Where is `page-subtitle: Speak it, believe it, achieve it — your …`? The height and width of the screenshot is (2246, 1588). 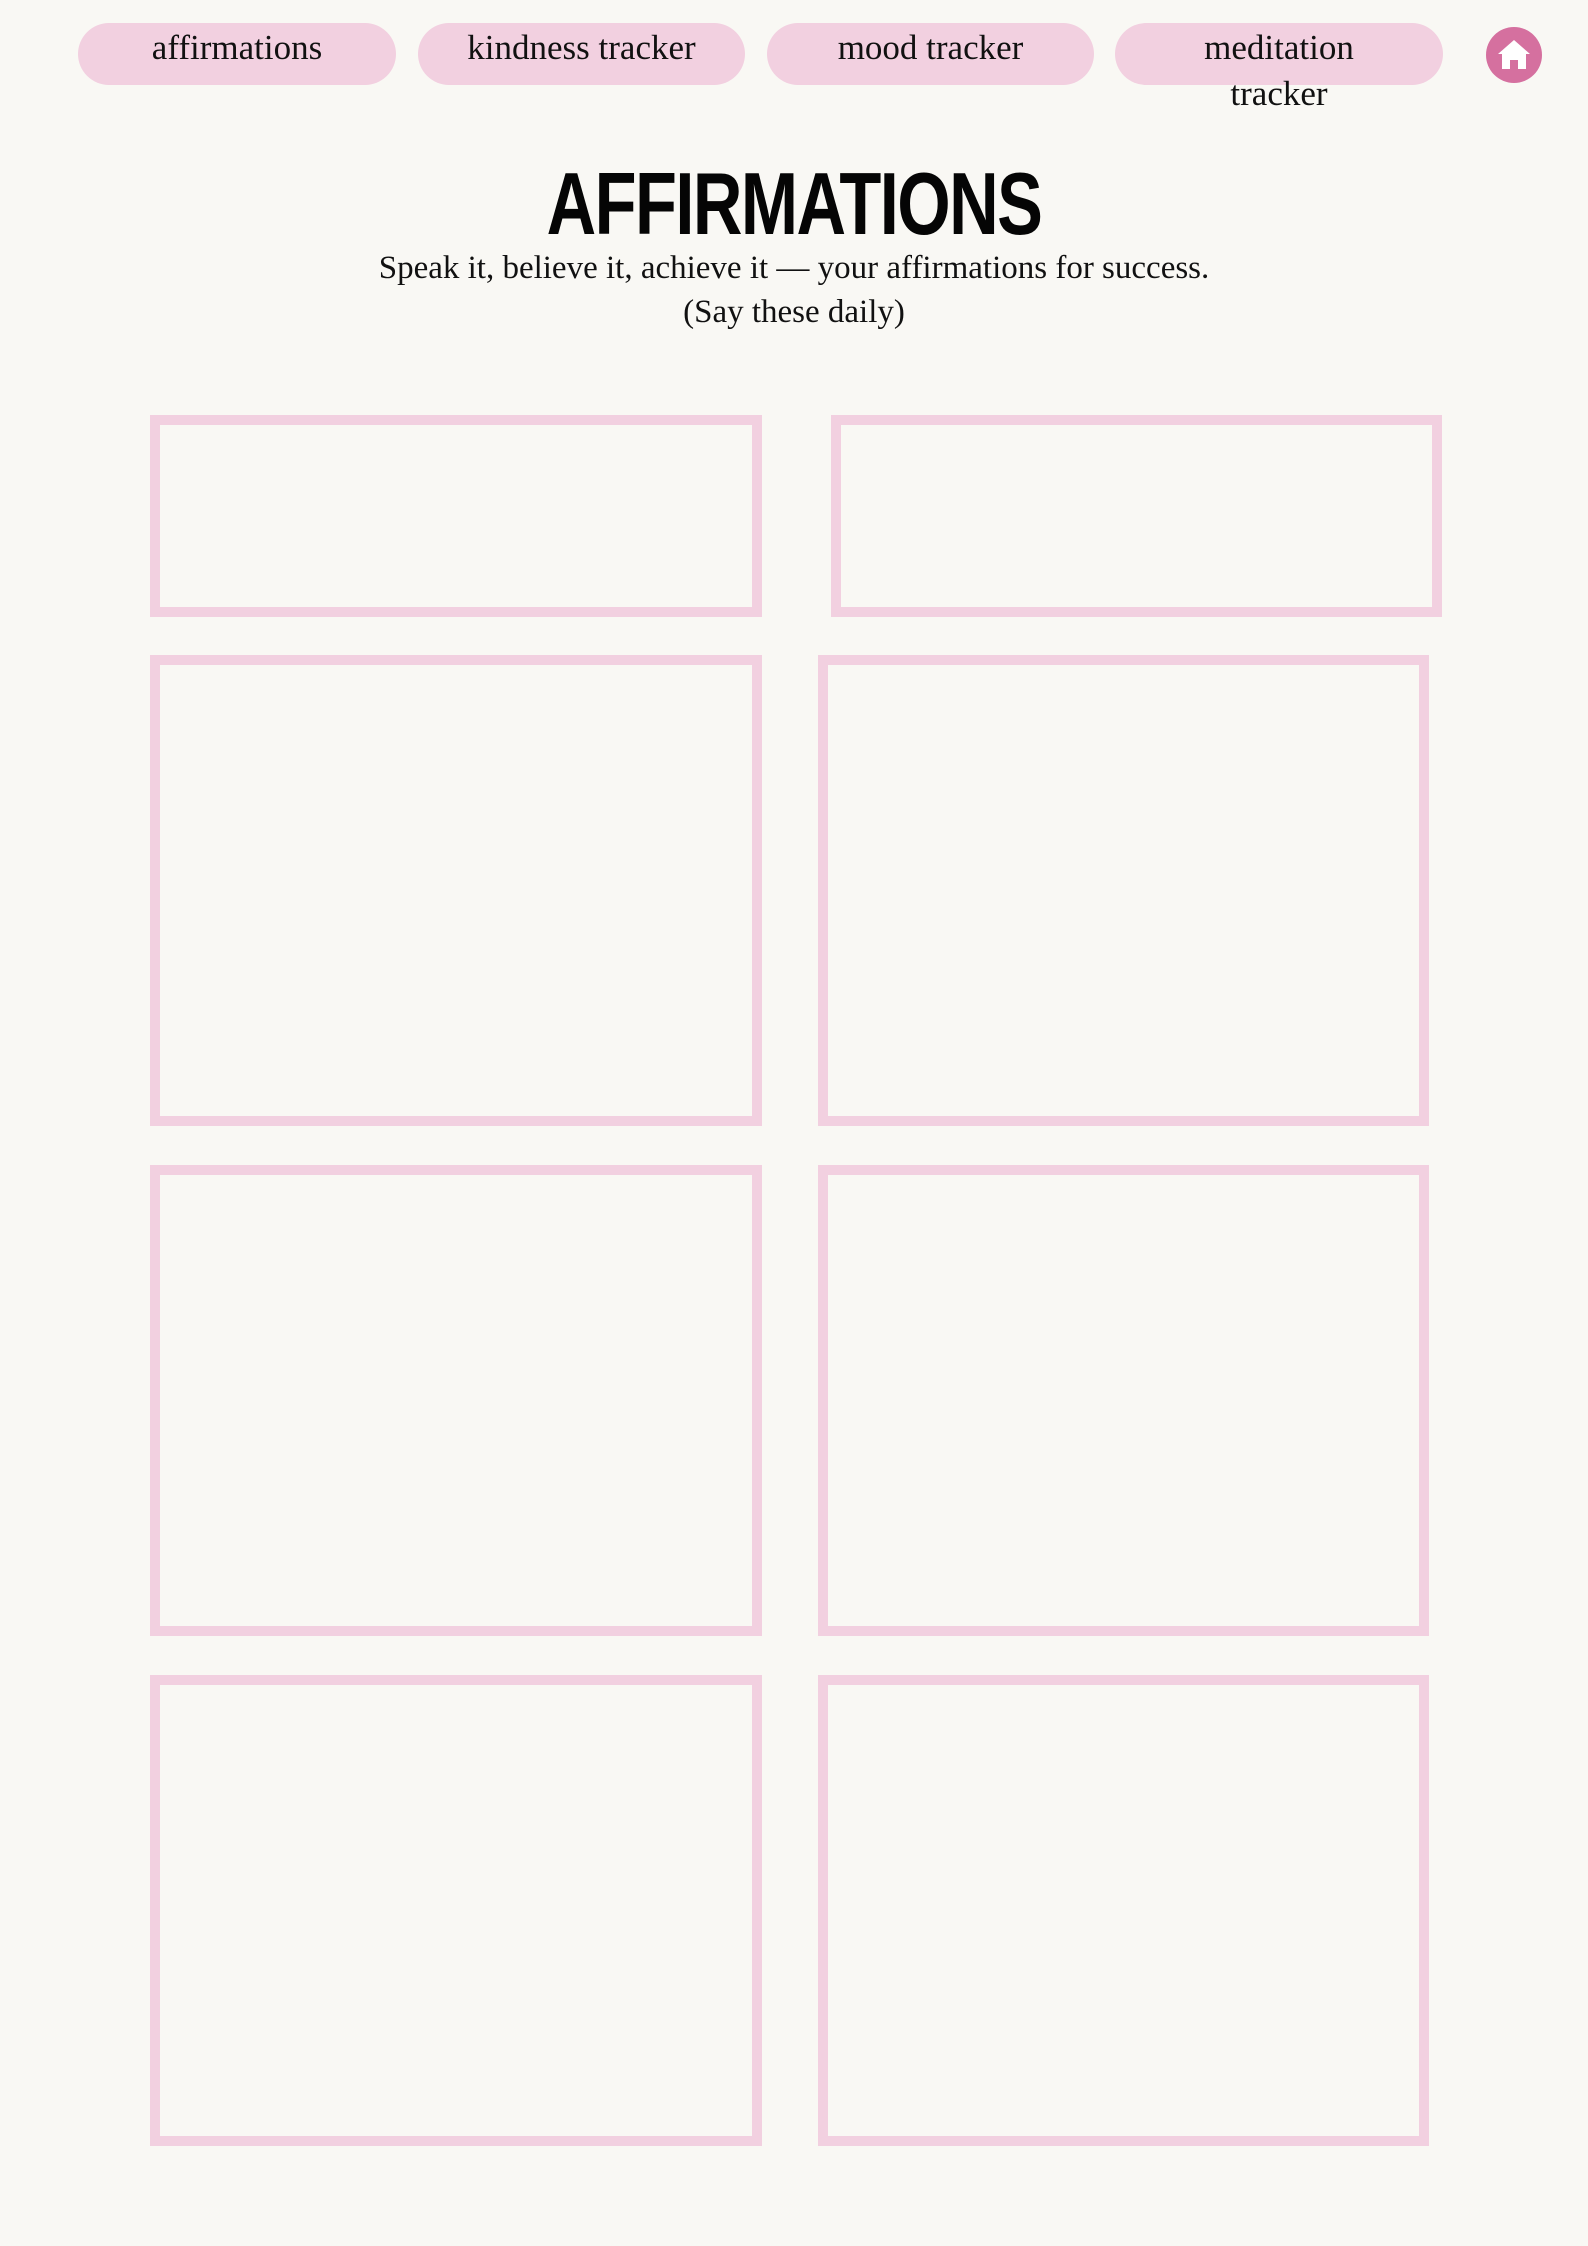 page-subtitle: Speak it, believe it, achieve it — your … is located at coordinates (794, 268).